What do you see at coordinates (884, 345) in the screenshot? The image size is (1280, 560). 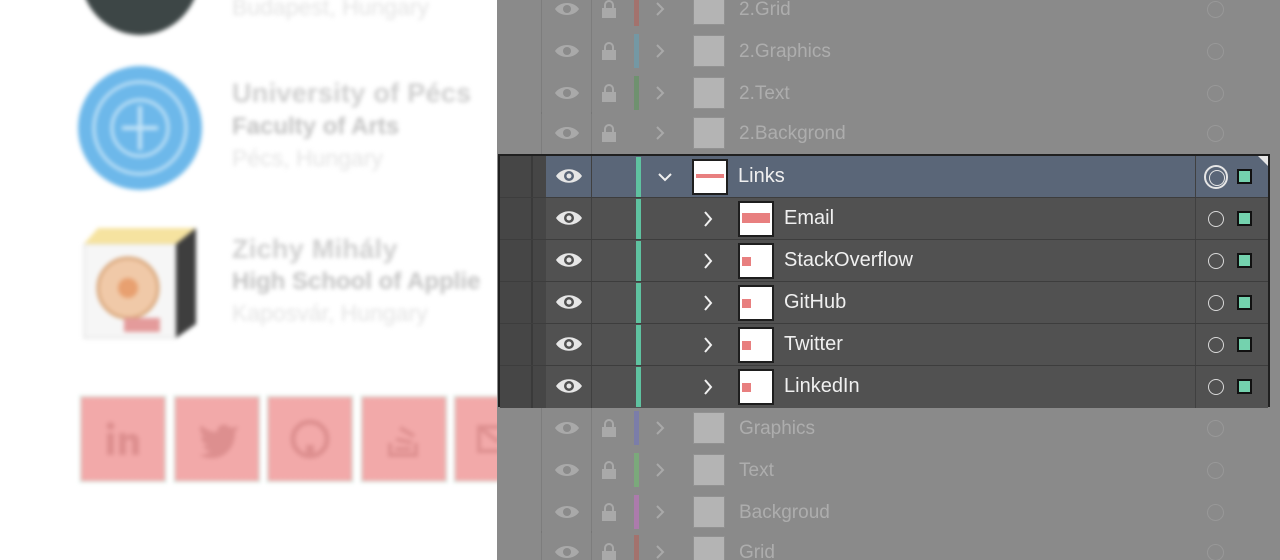 I see `layer-row-twitter: Twitter` at bounding box center [884, 345].